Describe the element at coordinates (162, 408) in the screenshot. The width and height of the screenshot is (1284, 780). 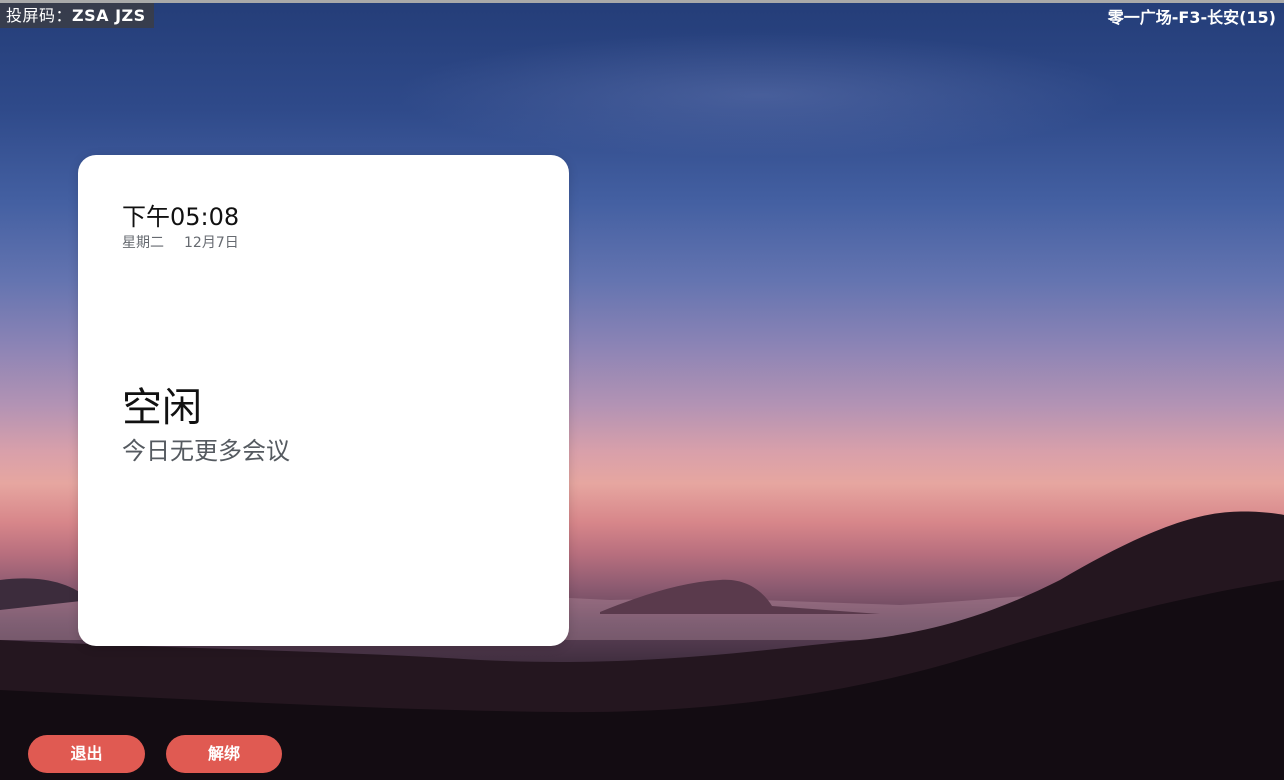
I see `room-status: 空闲` at that location.